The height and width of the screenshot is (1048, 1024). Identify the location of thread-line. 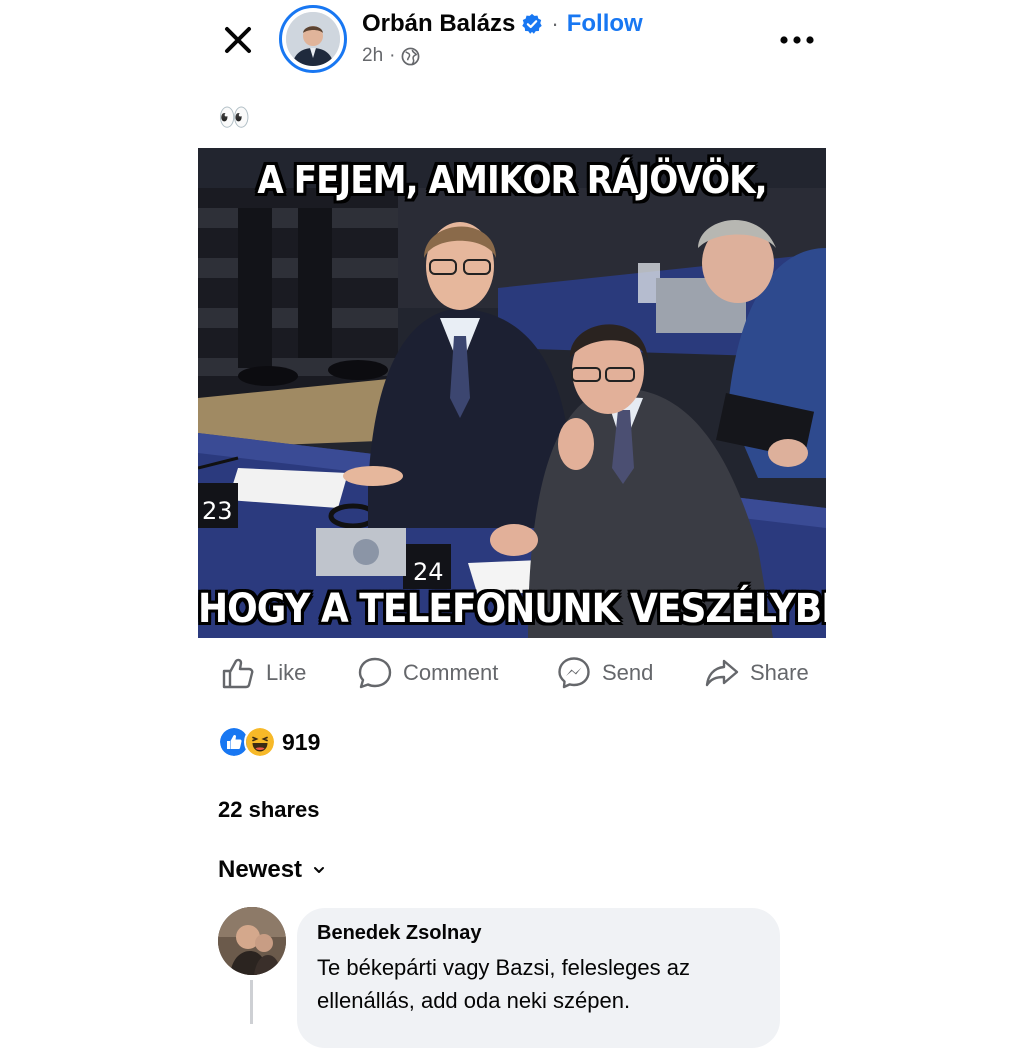
(251, 1002).